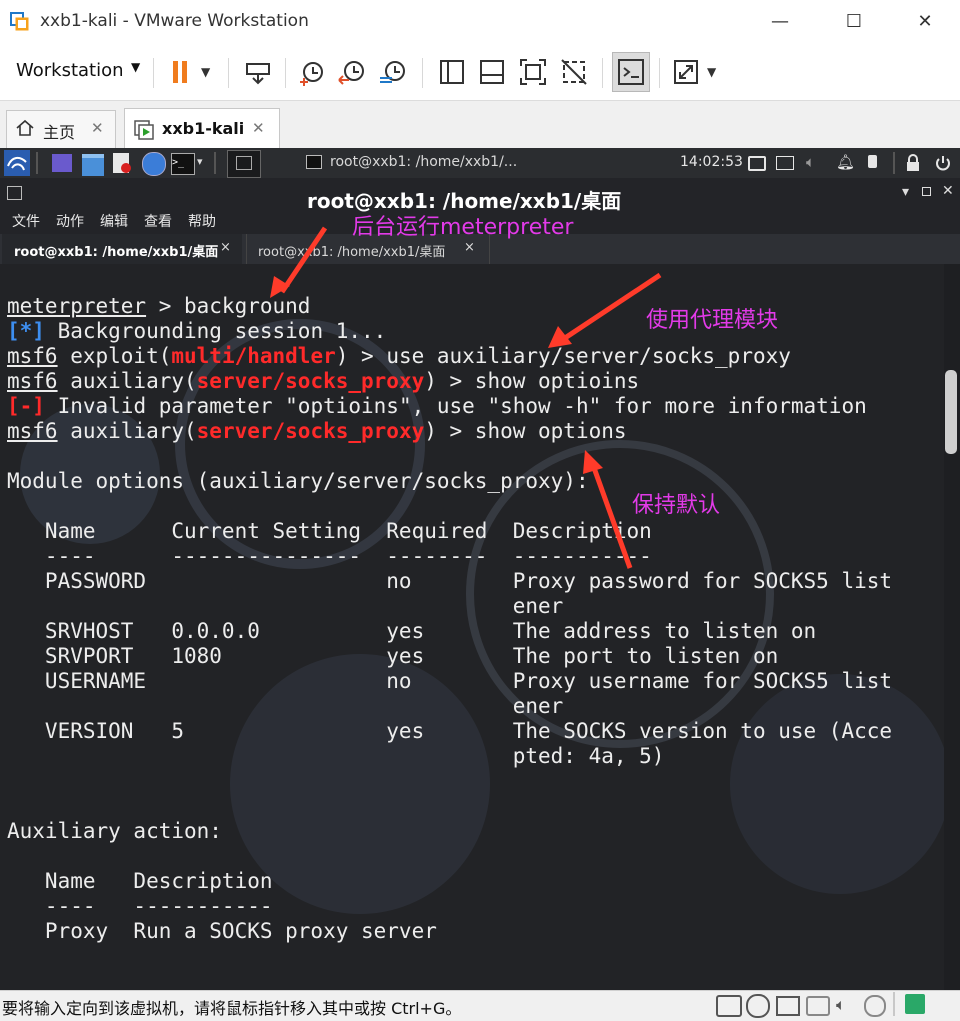  Describe the element at coordinates (729, 1006) in the screenshot. I see `hard-disk-icon` at that location.